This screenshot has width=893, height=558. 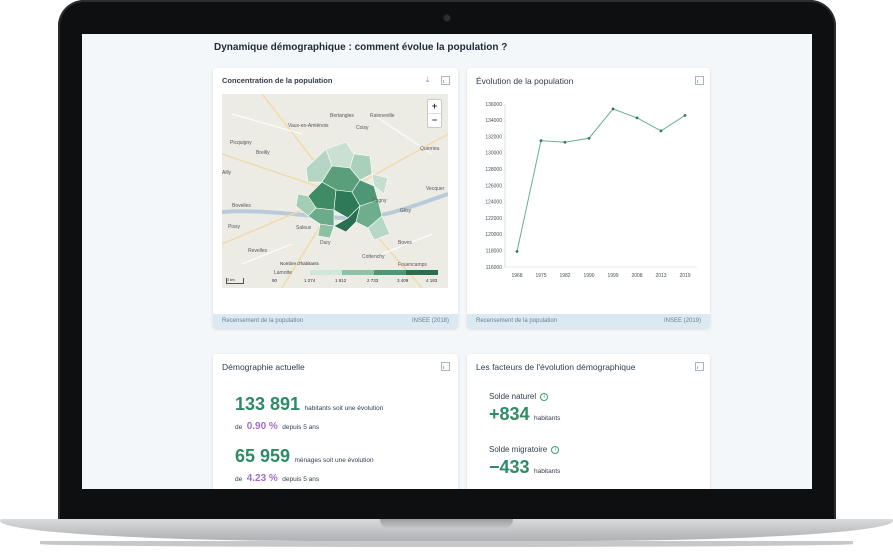 What do you see at coordinates (334, 460) in the screenshot?
I see `households-text: ménages soit une évolution` at bounding box center [334, 460].